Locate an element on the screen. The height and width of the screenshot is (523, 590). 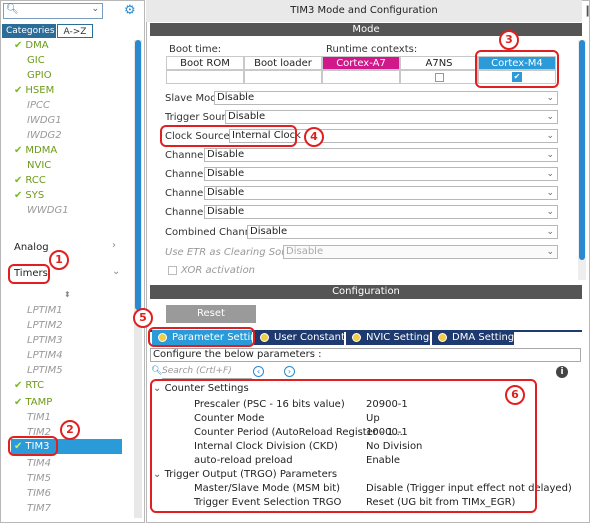
panel-title: TIM3 Mode and Configuration is located at coordinates (364, 11).